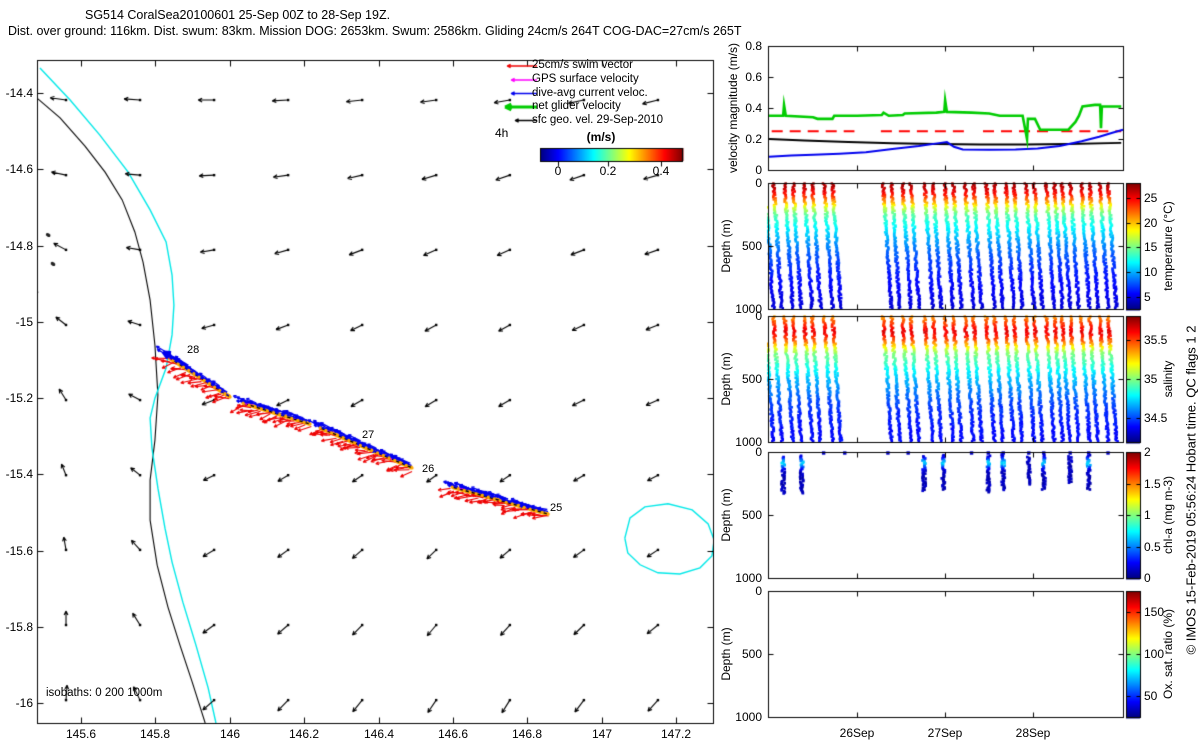  What do you see at coordinates (585, 79) in the screenshot?
I see `legend-entry-label: GPS surface velocity` at bounding box center [585, 79].